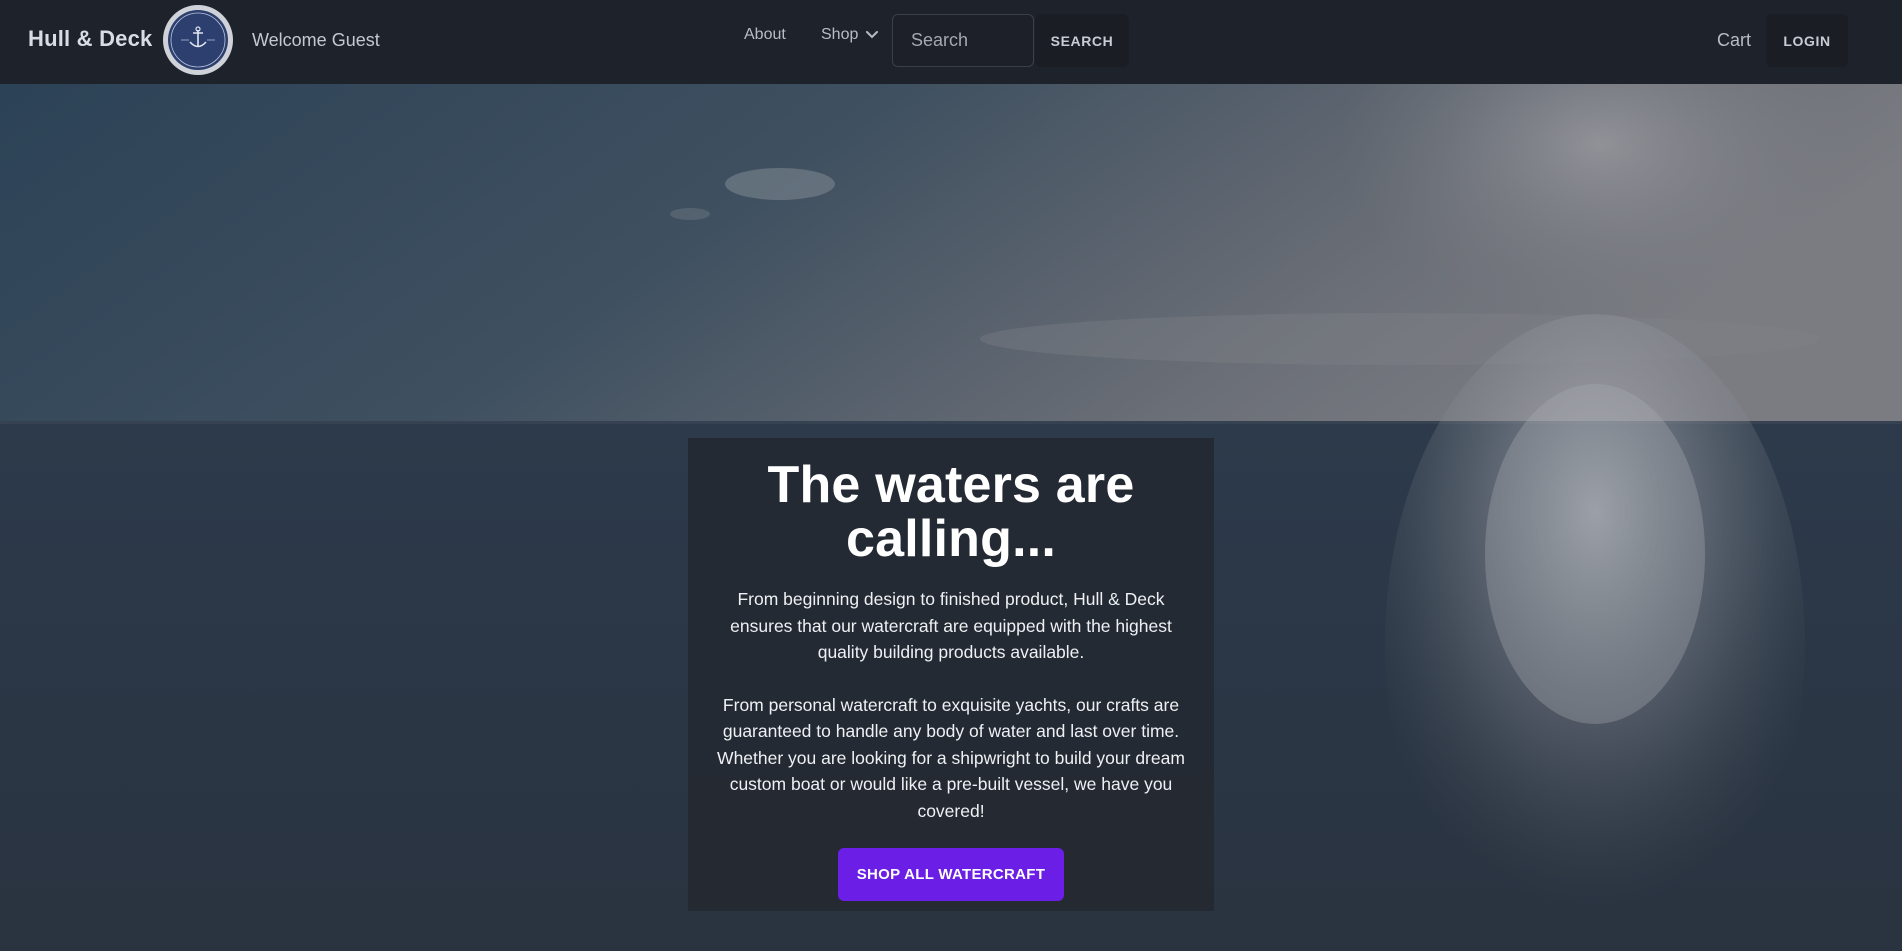 The image size is (1902, 951). What do you see at coordinates (90, 39) in the screenshot?
I see `brand-link: Hull & Deck` at bounding box center [90, 39].